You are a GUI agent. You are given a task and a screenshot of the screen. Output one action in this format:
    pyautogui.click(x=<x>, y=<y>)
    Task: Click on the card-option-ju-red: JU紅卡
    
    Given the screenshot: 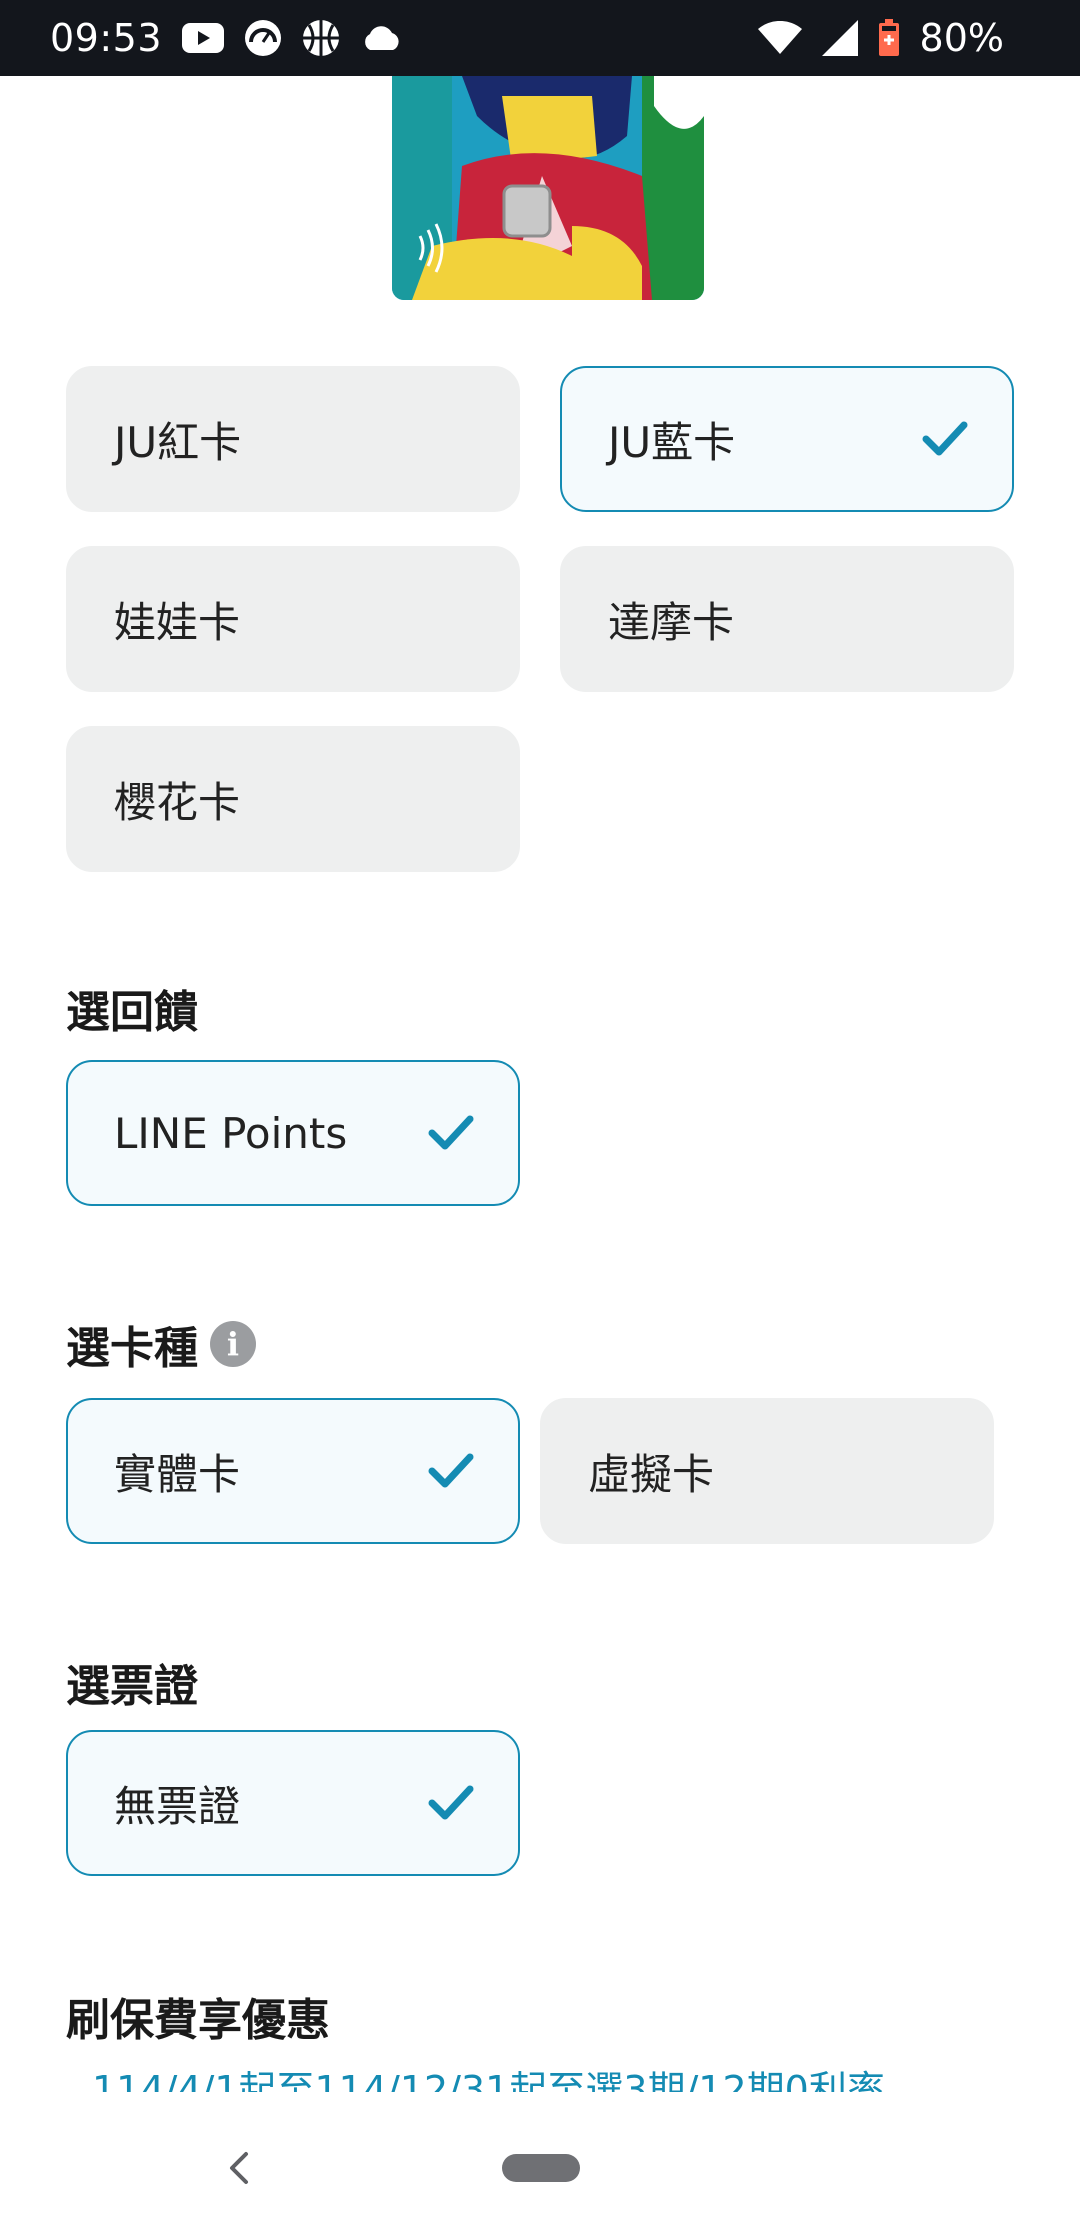 What is the action you would take?
    pyautogui.click(x=293, y=439)
    